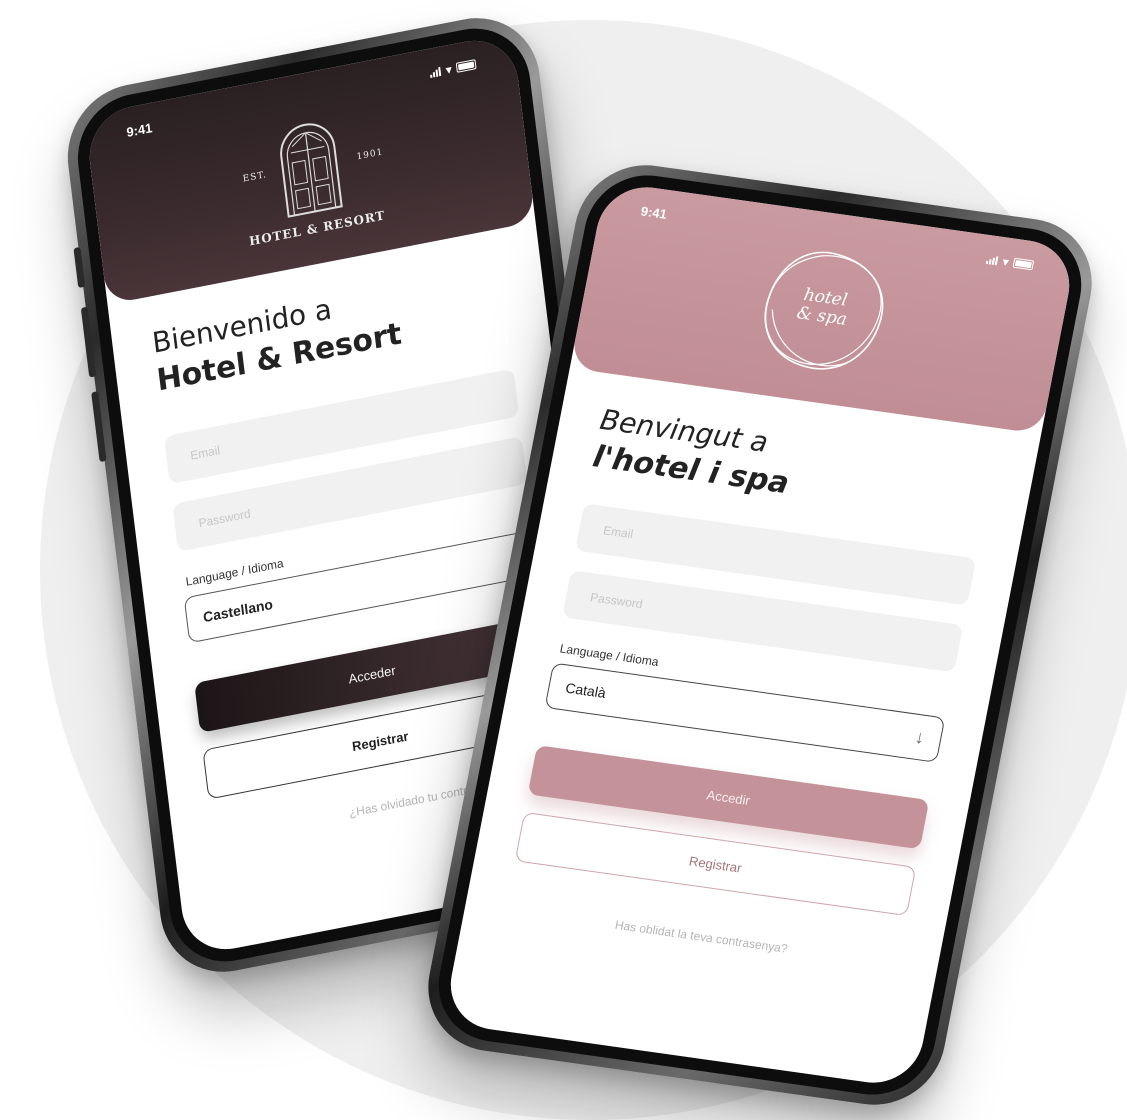  Describe the element at coordinates (79, 267) in the screenshot. I see `mute-switch` at that location.